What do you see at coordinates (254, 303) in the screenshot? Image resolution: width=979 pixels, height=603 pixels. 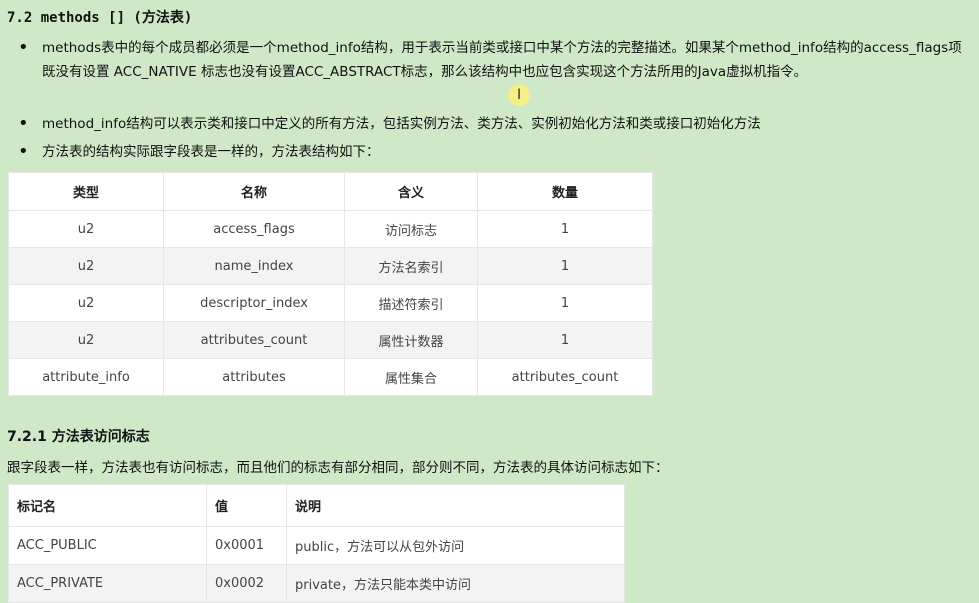 I see `table-cell: descriptor_index` at bounding box center [254, 303].